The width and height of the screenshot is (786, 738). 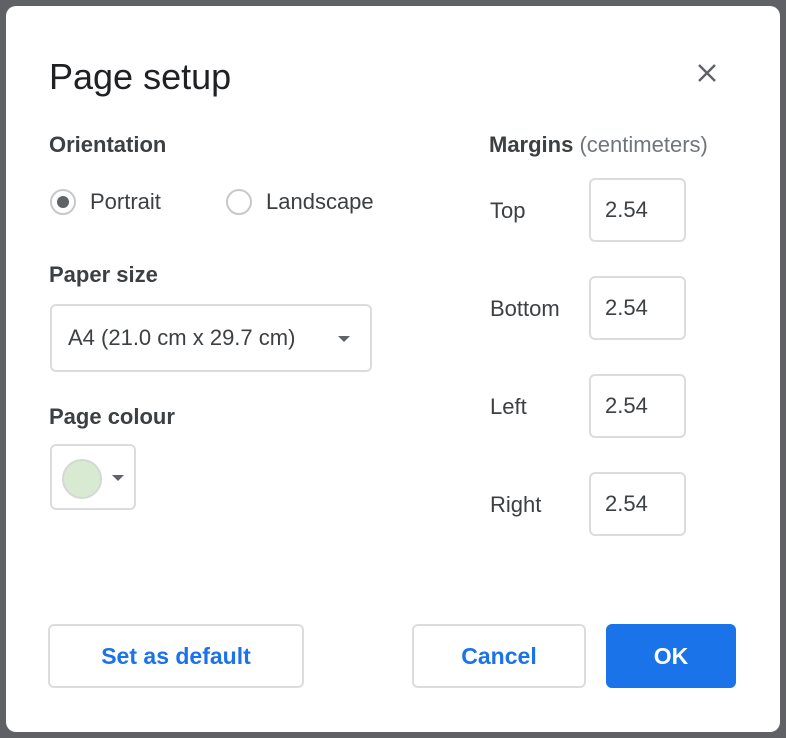 What do you see at coordinates (176, 656) in the screenshot?
I see `set-as-default-button: Set as default` at bounding box center [176, 656].